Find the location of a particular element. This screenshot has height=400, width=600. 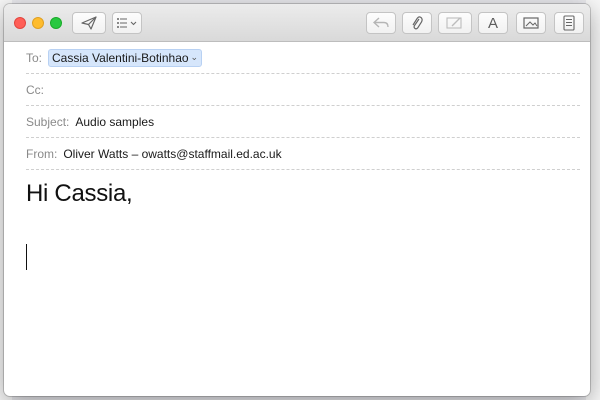

markup-button is located at coordinates (455, 23).